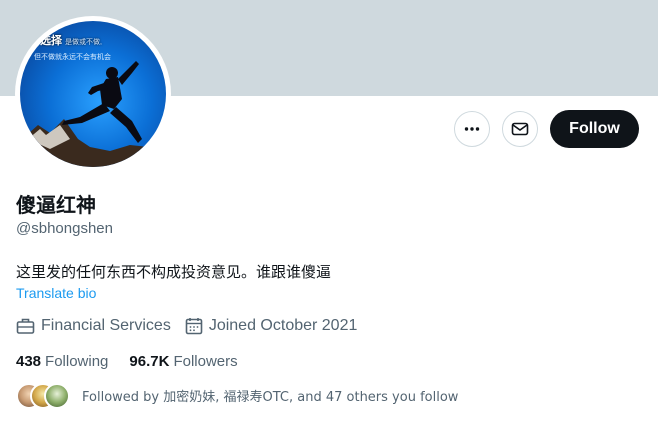  Describe the element at coordinates (56, 293) in the screenshot. I see `translate-bio-link: Translate bio` at that location.